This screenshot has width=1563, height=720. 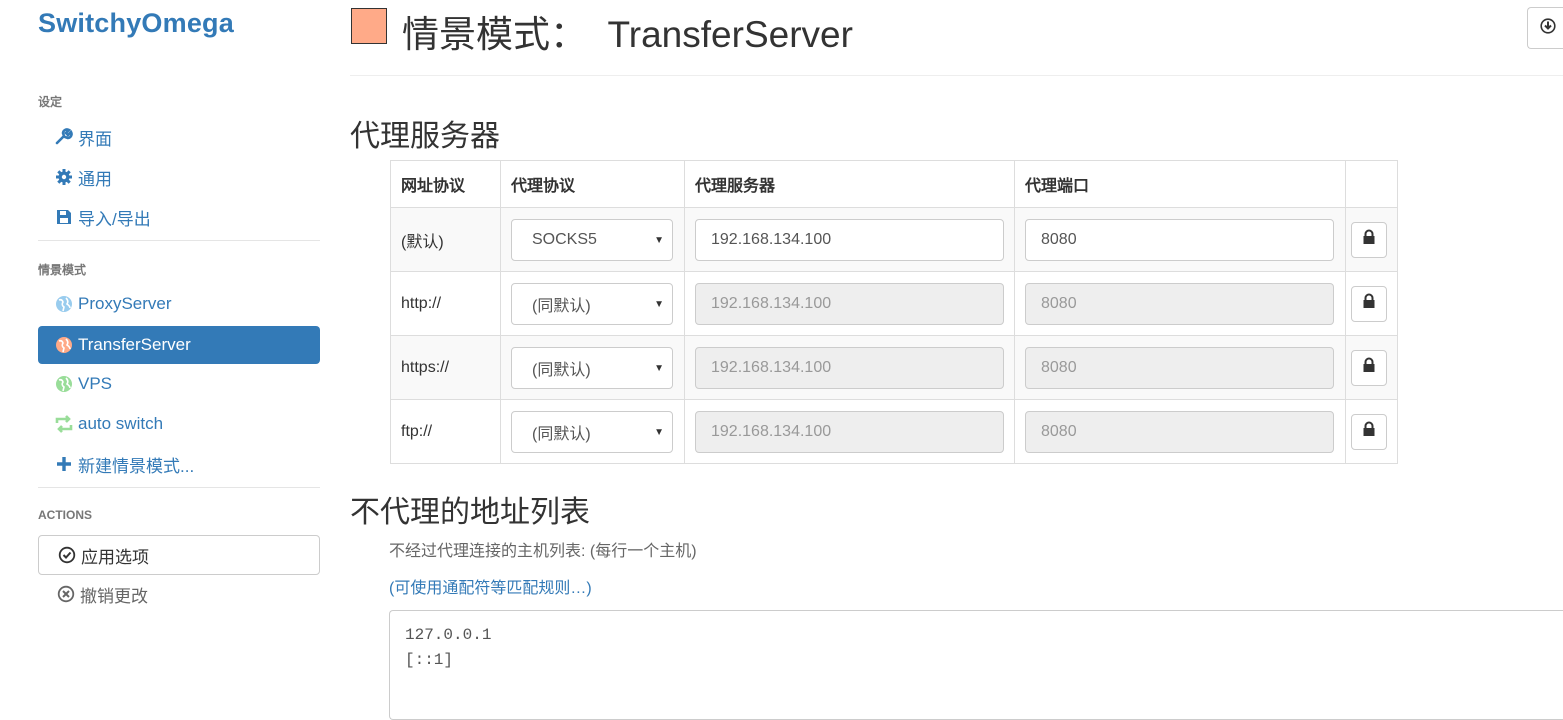 I want to click on sidebar-divider, so click(x=179, y=240).